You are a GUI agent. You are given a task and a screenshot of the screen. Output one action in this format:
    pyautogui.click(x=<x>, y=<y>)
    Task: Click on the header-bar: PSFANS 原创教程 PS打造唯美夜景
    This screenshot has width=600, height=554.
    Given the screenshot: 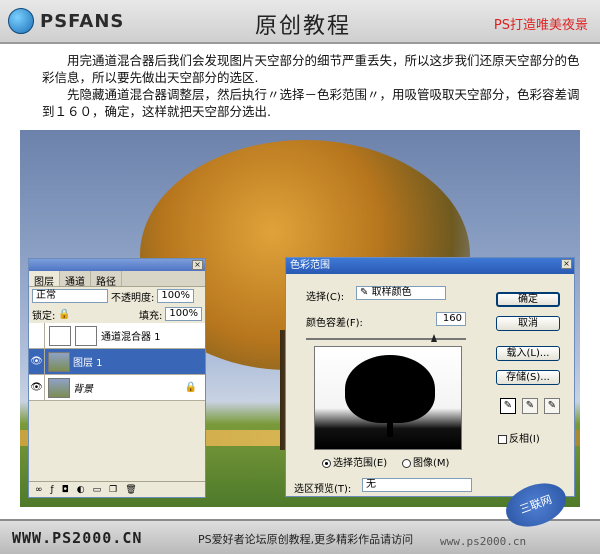 What is the action you would take?
    pyautogui.click(x=300, y=22)
    